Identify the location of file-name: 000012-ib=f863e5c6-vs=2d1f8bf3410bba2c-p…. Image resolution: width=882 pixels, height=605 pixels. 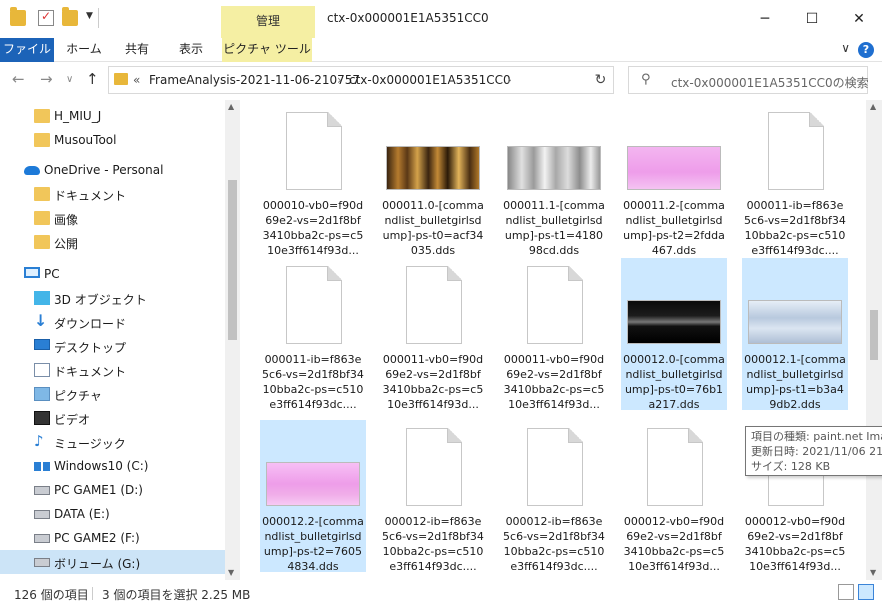
(433, 544).